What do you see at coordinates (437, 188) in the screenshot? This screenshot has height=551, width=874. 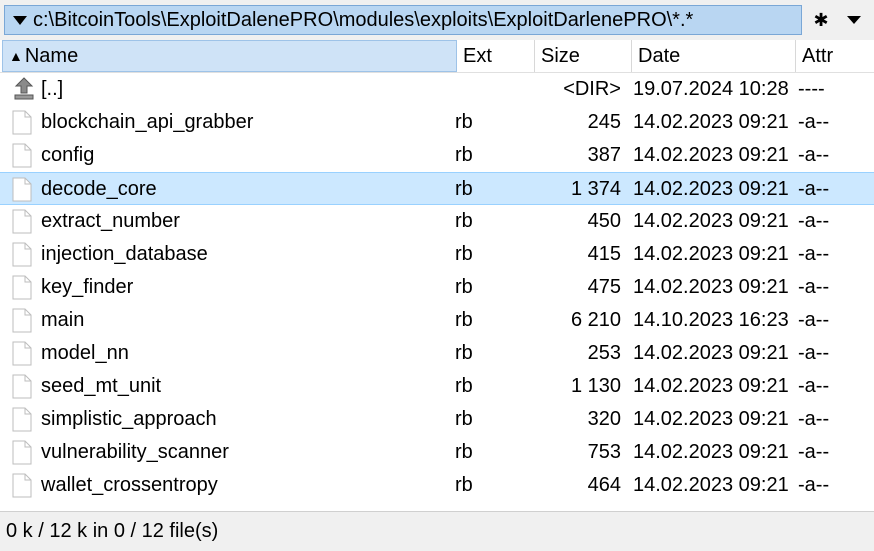 I see `file-row: decode_core rb 1 374 14.02.2023 09:21 -a--` at bounding box center [437, 188].